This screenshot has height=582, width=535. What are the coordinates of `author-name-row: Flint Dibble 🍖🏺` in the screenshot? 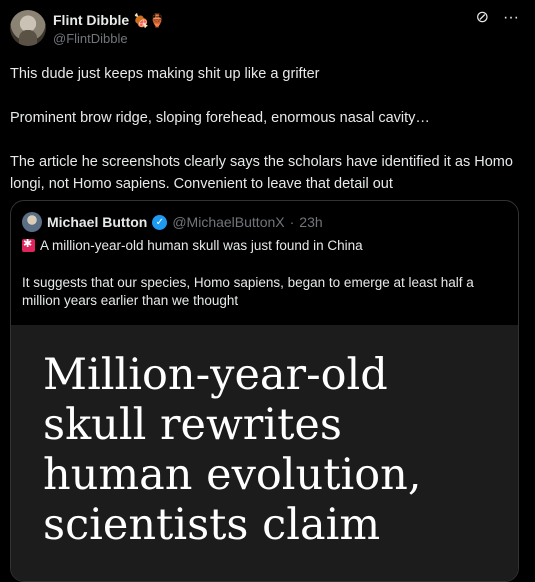 It's located at (109, 20).